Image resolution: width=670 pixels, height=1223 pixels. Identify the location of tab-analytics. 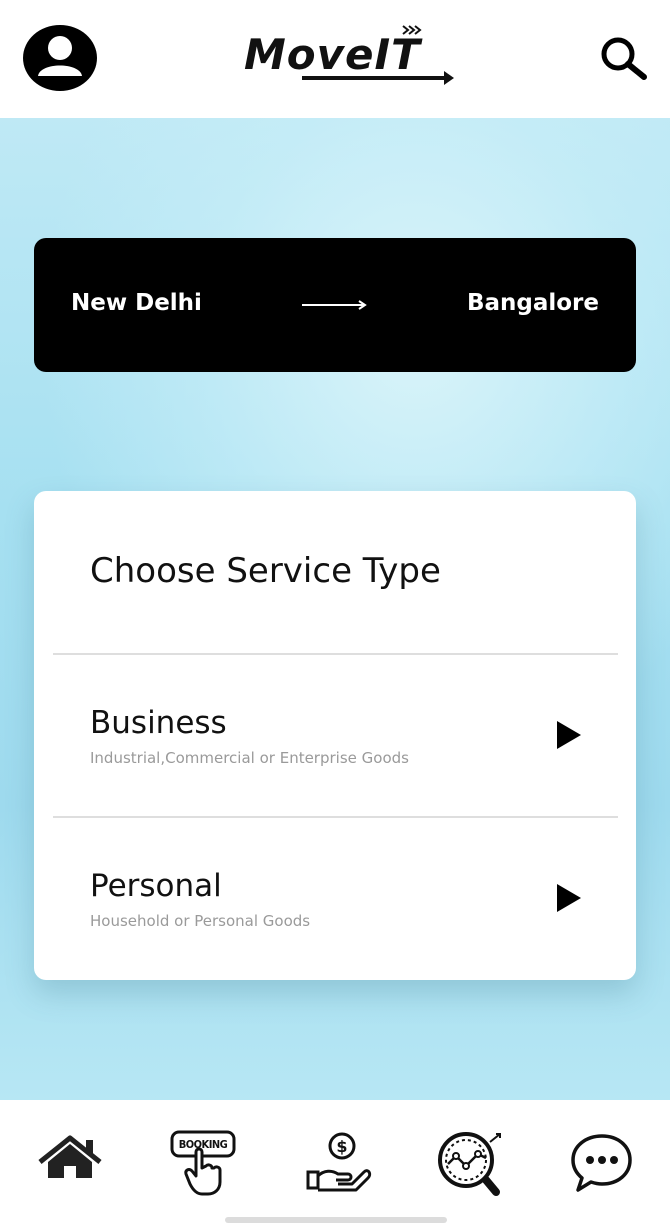
(470, 1164).